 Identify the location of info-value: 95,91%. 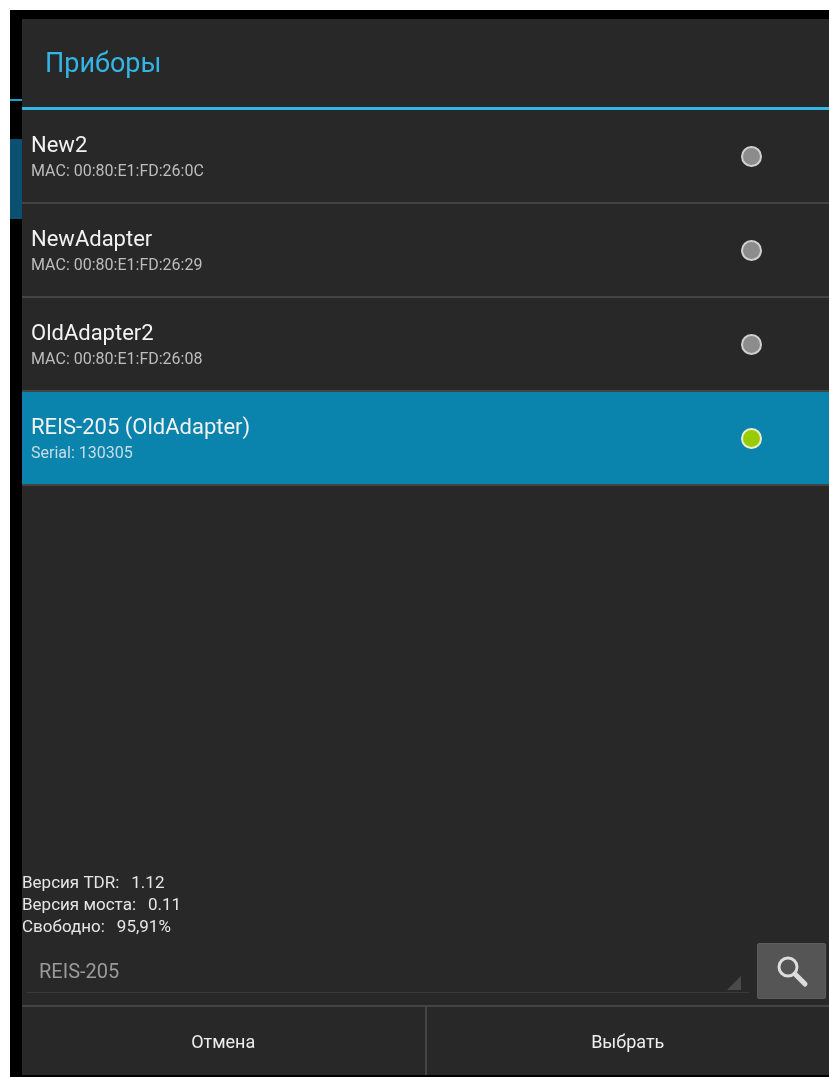
(143, 926).